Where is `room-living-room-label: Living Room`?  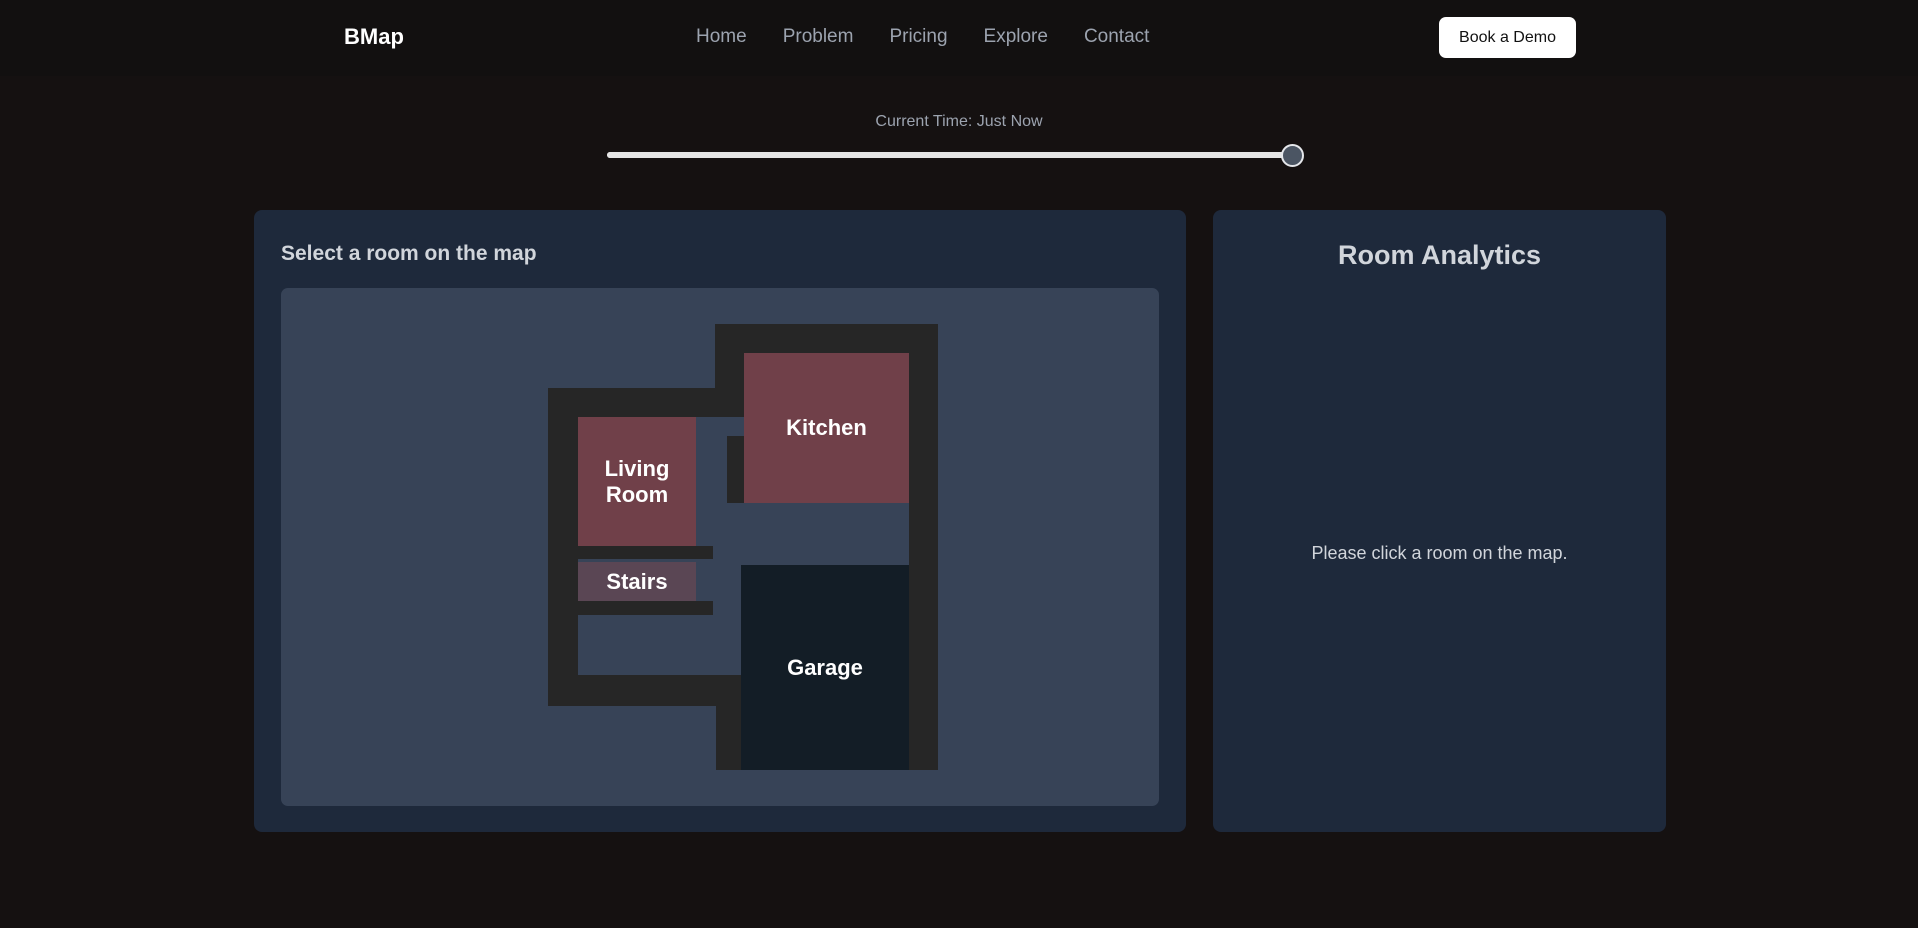 room-living-room-label: Living Room is located at coordinates (637, 481).